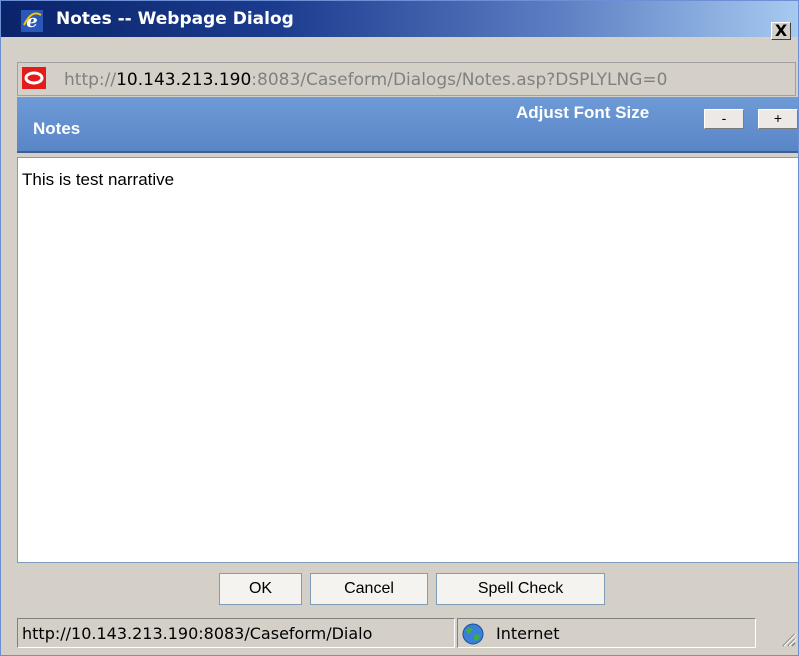 Image resolution: width=799 pixels, height=656 pixels. What do you see at coordinates (184, 80) in the screenshot?
I see `address-host: 10.143.213.190` at bounding box center [184, 80].